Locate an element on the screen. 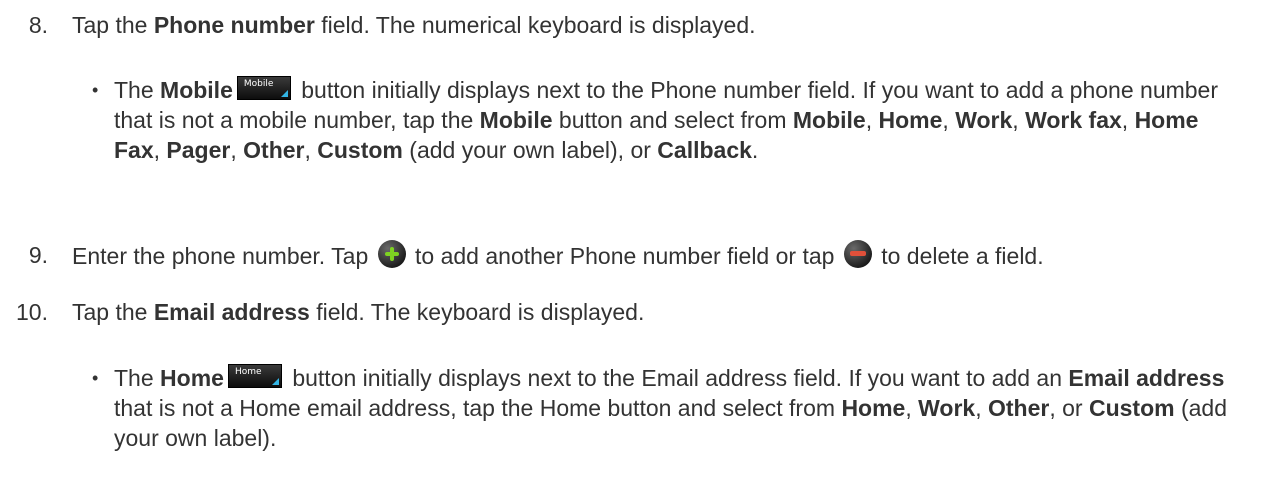  step-number: 10. is located at coordinates (32, 312).